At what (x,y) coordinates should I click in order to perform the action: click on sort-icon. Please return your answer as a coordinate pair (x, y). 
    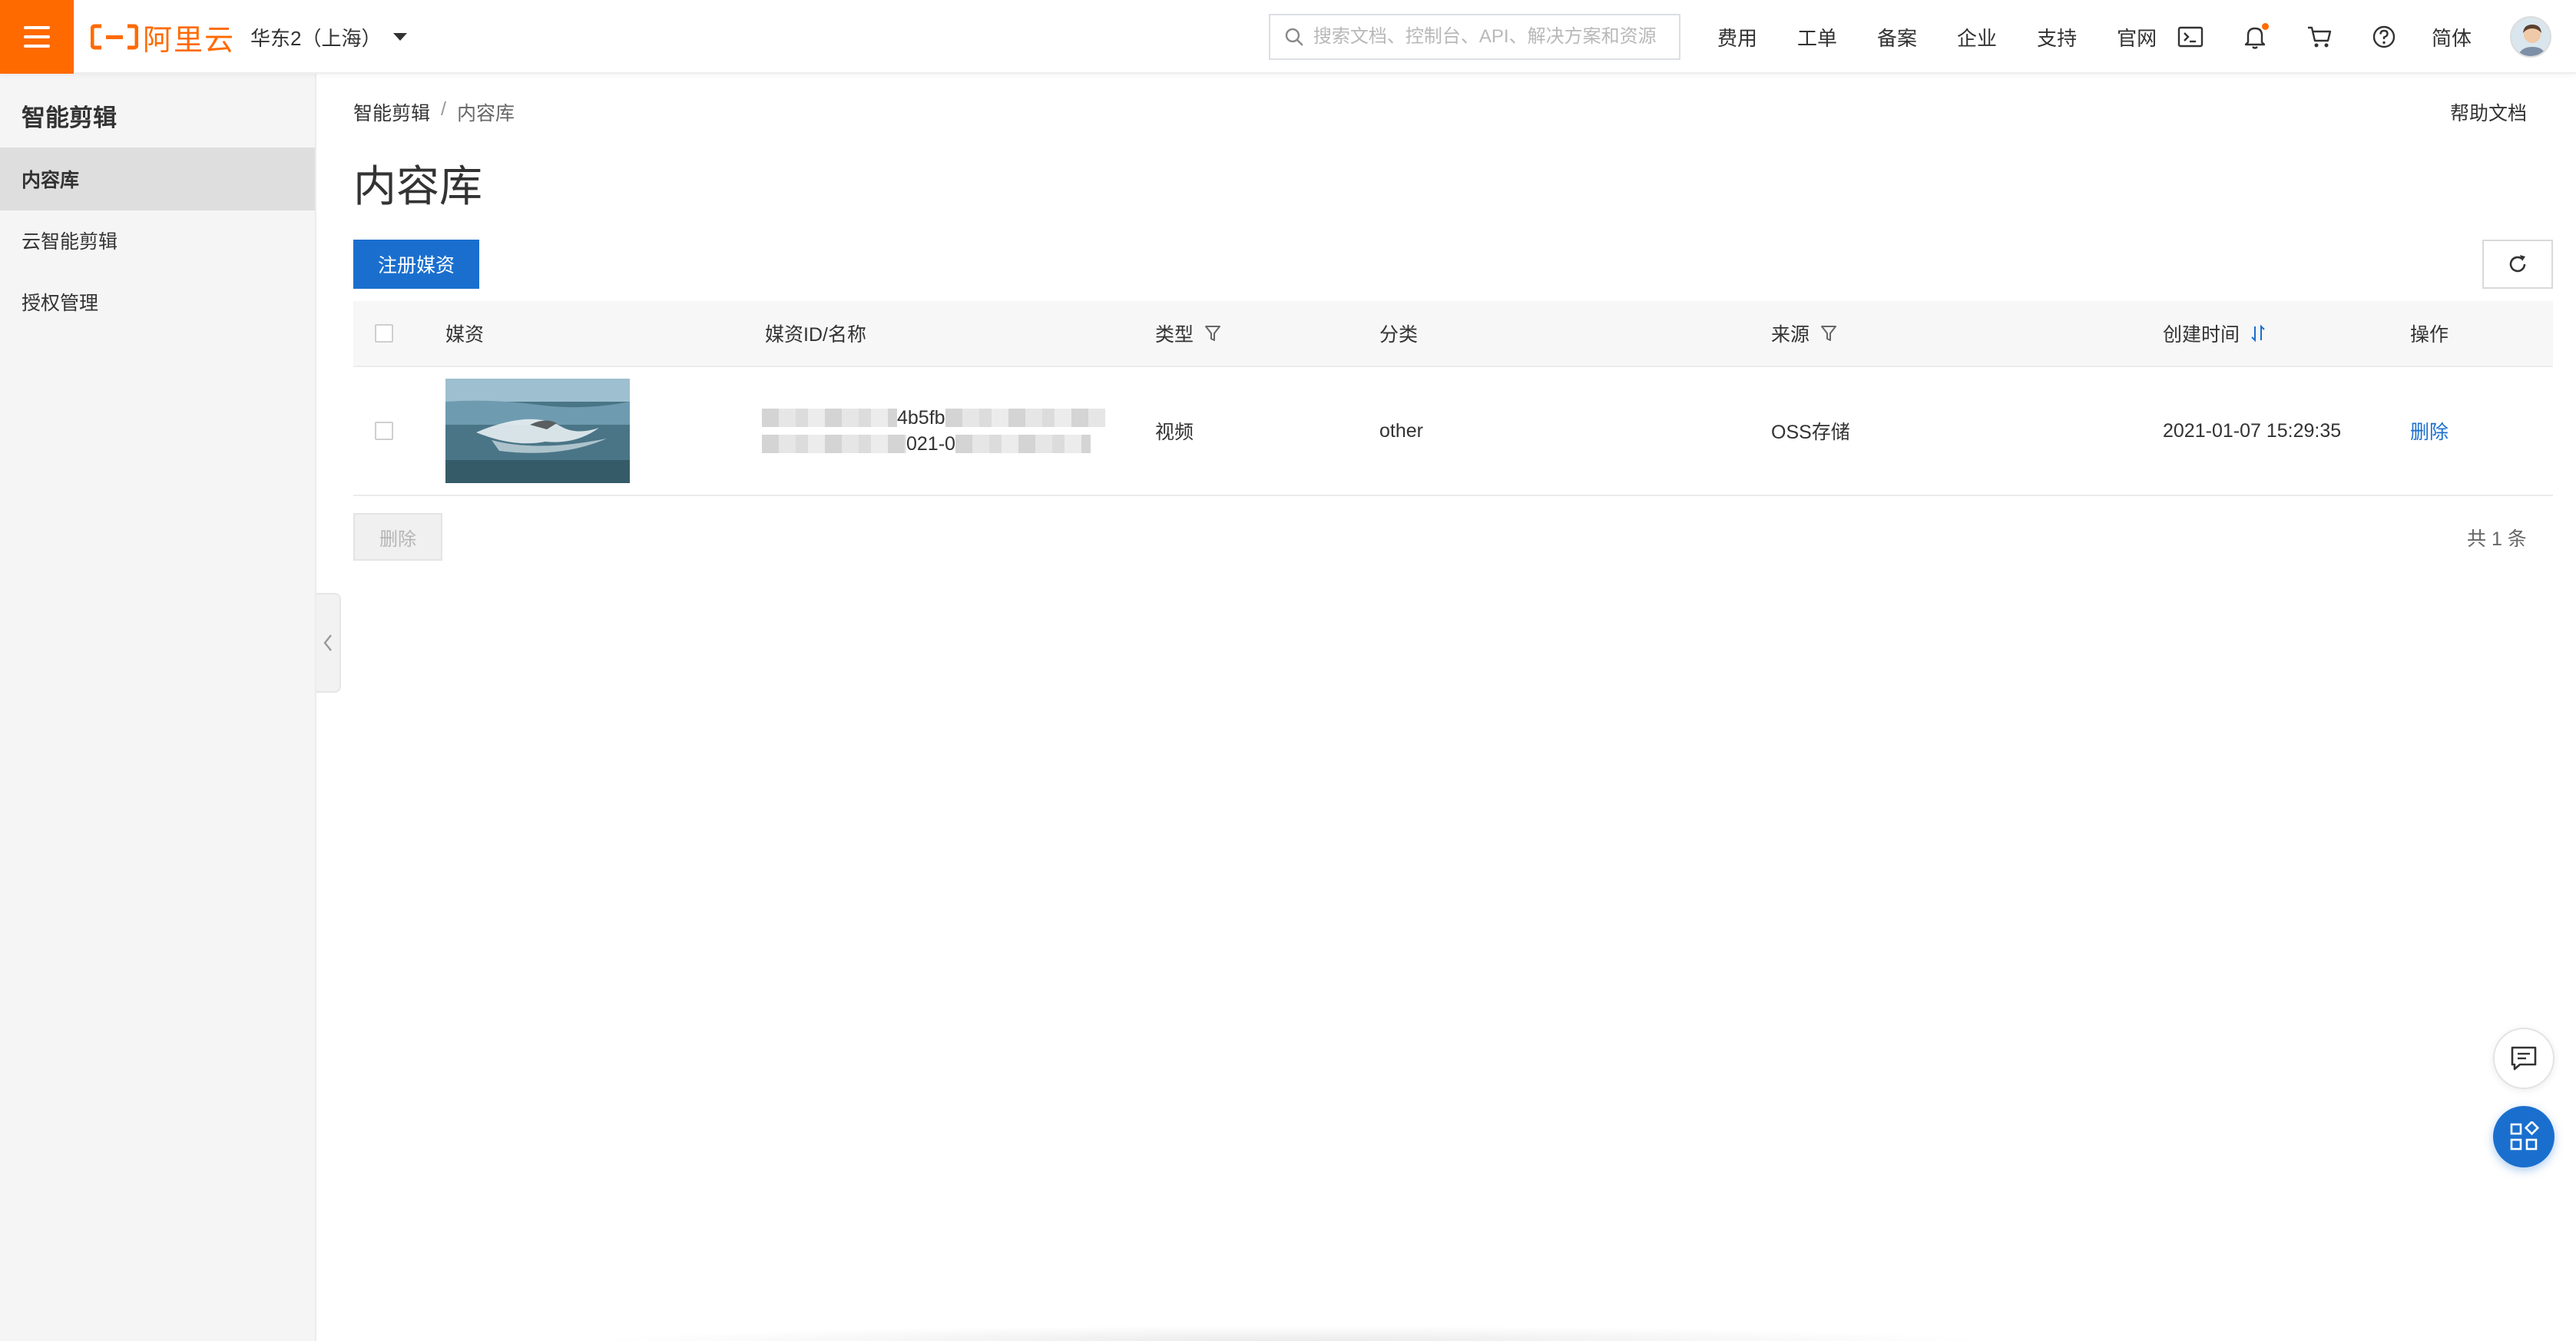
    Looking at the image, I should click on (2258, 333).